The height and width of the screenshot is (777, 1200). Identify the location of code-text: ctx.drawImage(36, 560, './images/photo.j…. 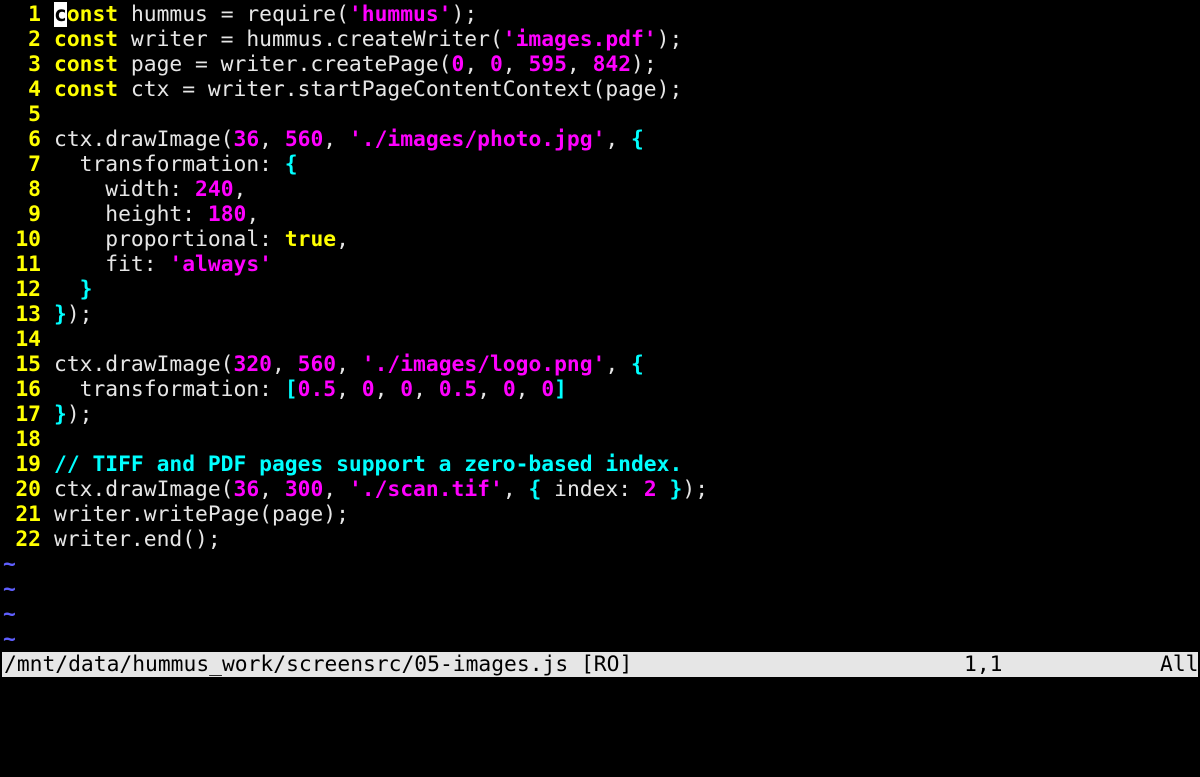
(349, 139).